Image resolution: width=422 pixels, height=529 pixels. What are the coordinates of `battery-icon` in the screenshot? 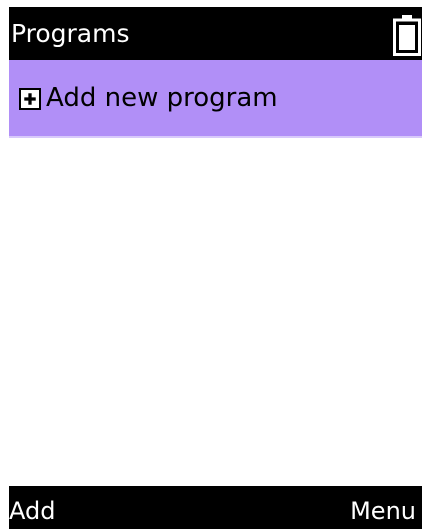 It's located at (407, 35).